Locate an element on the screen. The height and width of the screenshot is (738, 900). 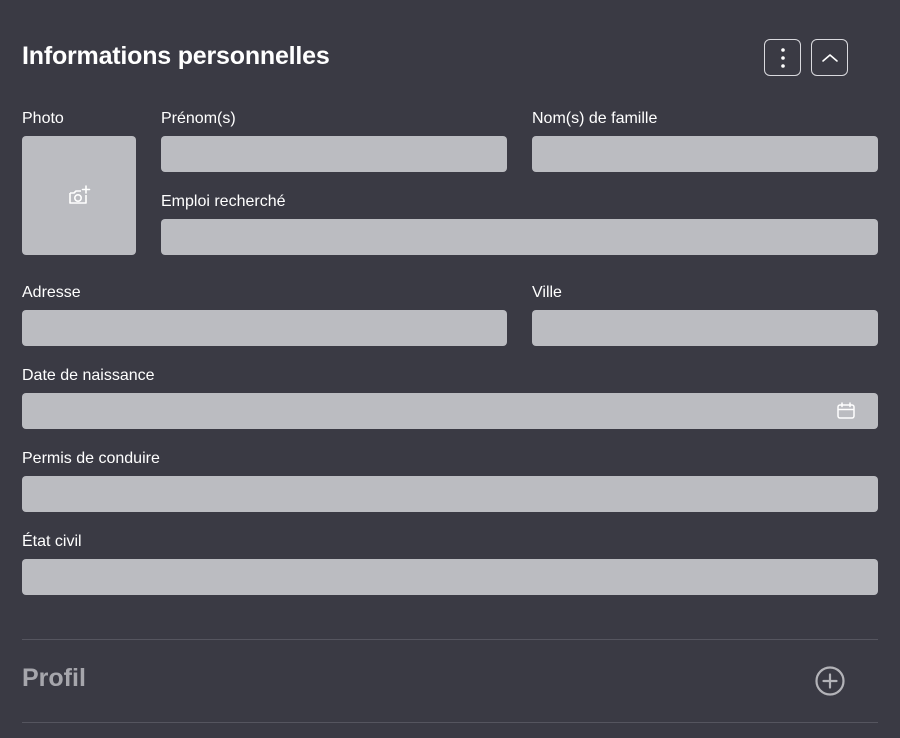
first-name-input is located at coordinates (334, 154).